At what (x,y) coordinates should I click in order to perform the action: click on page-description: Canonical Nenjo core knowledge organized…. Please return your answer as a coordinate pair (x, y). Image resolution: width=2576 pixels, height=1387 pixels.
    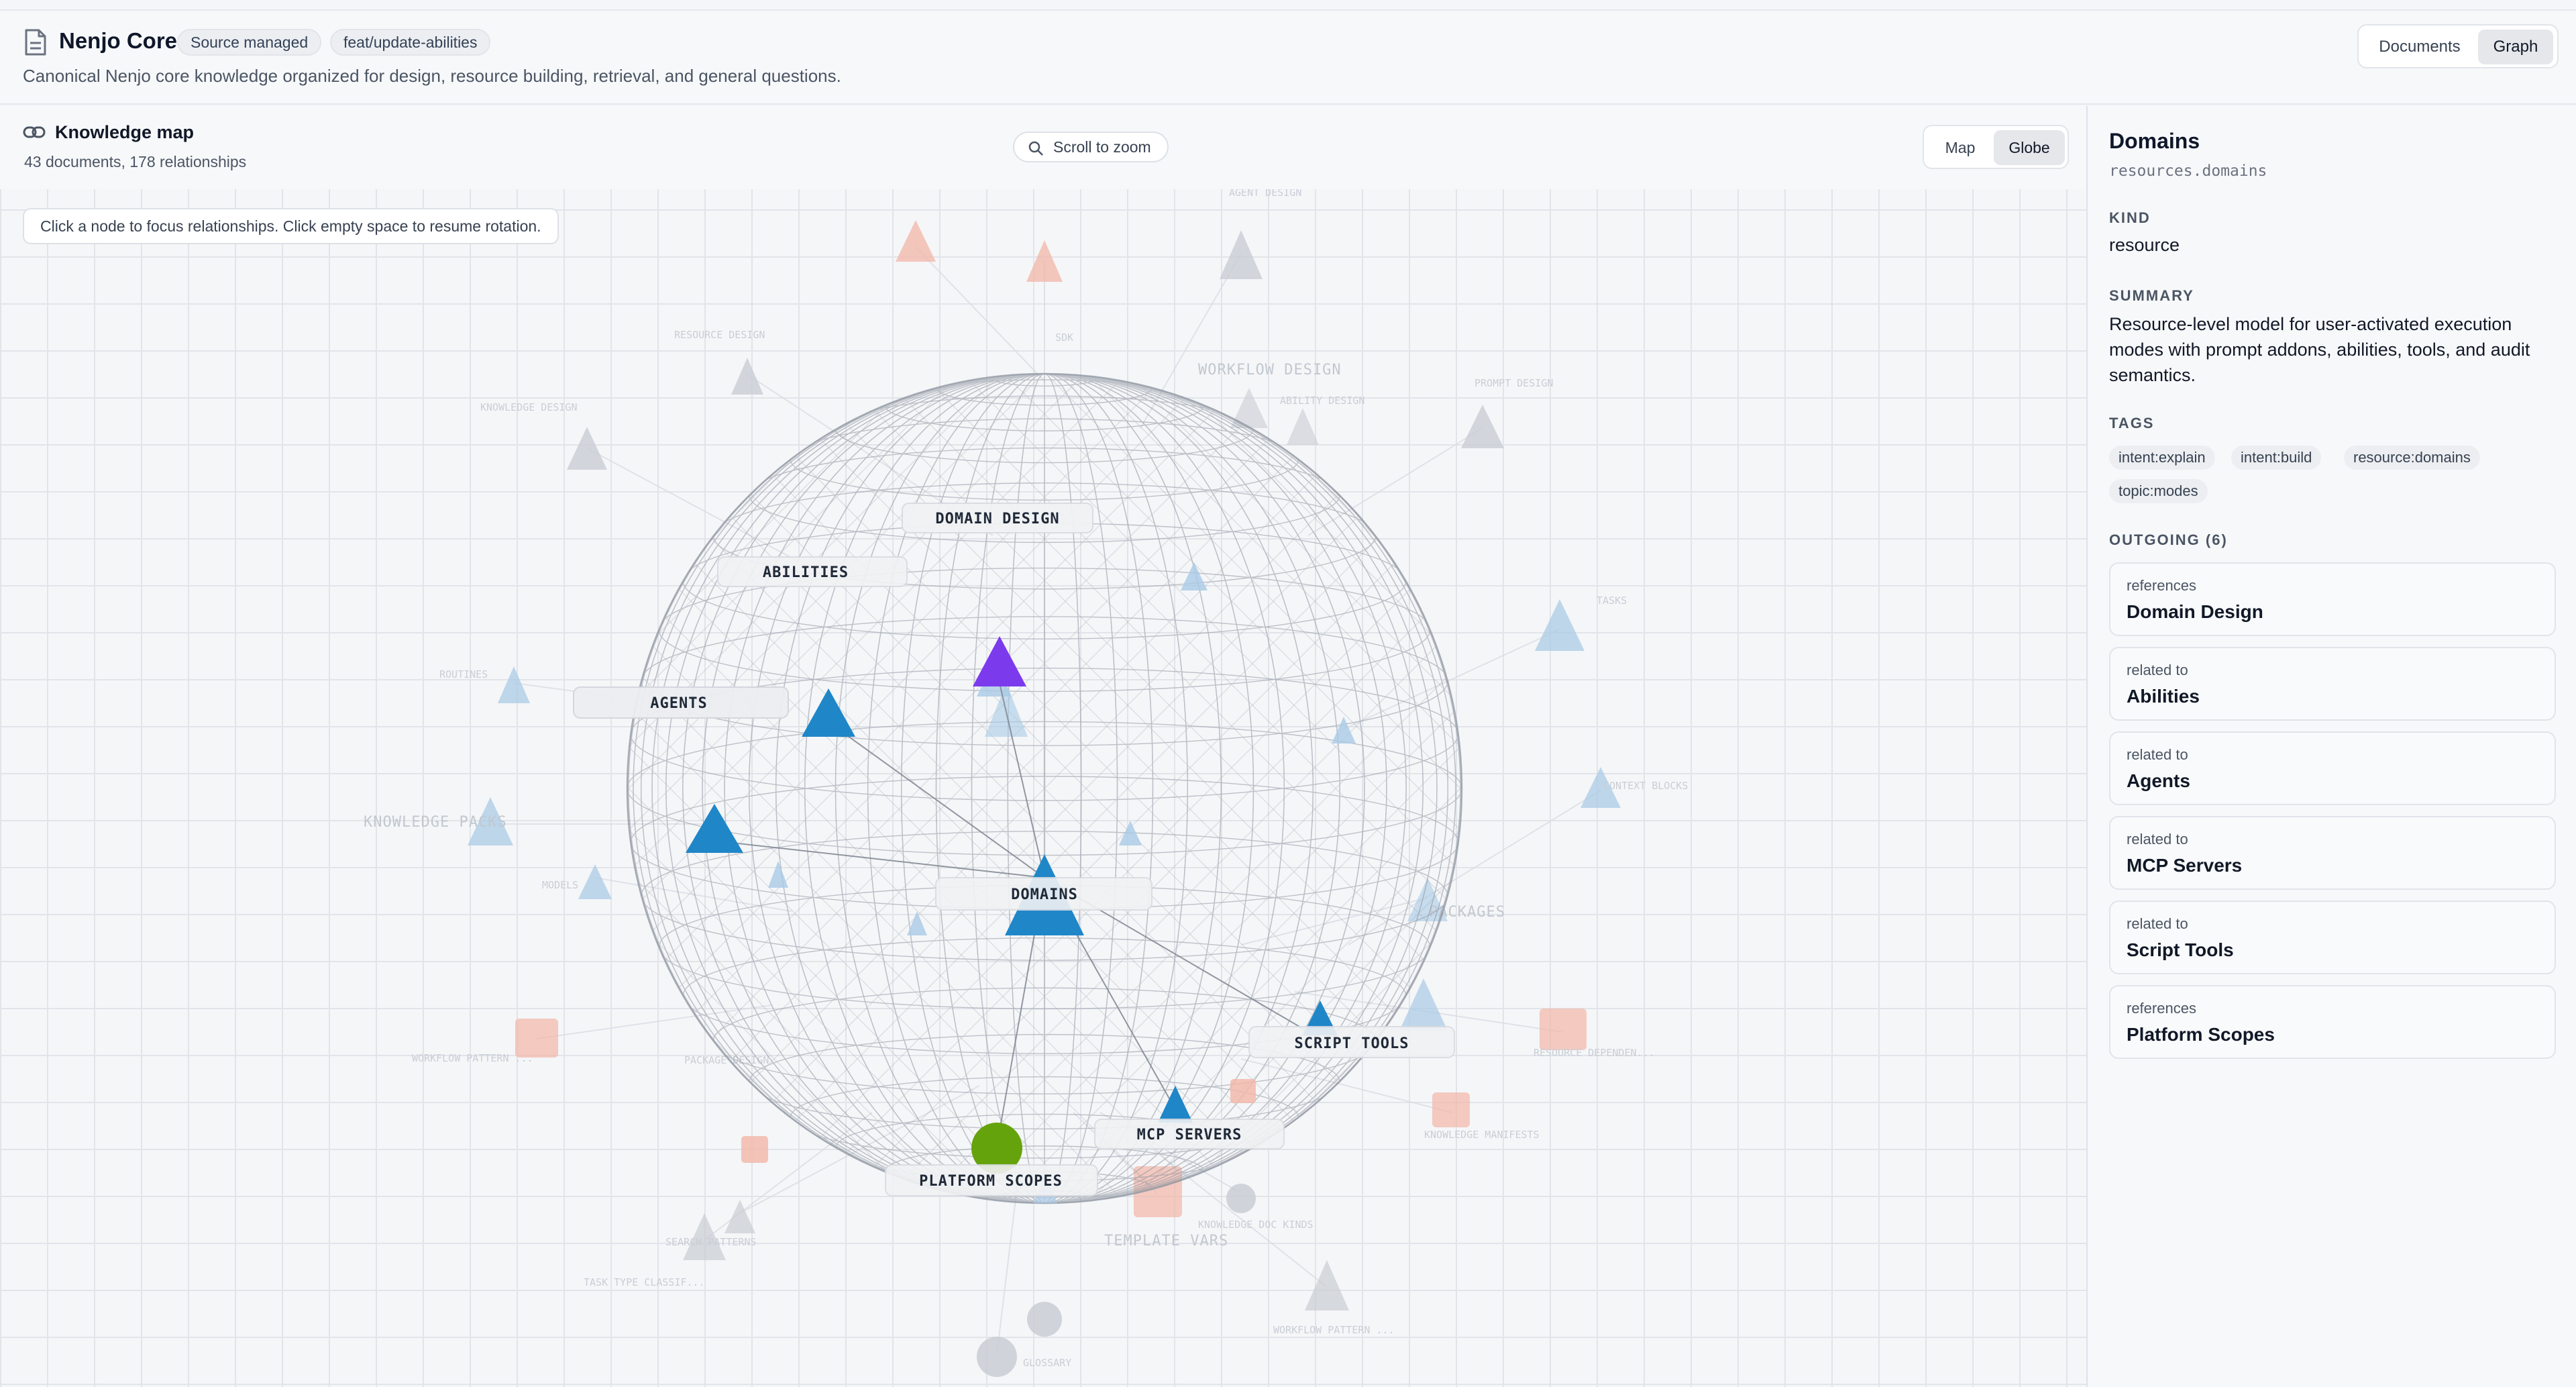
    Looking at the image, I should click on (432, 76).